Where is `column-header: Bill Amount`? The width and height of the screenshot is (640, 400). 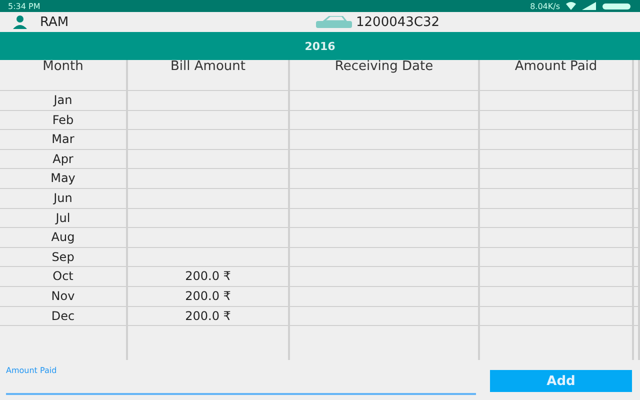
column-header: Bill Amount is located at coordinates (208, 67).